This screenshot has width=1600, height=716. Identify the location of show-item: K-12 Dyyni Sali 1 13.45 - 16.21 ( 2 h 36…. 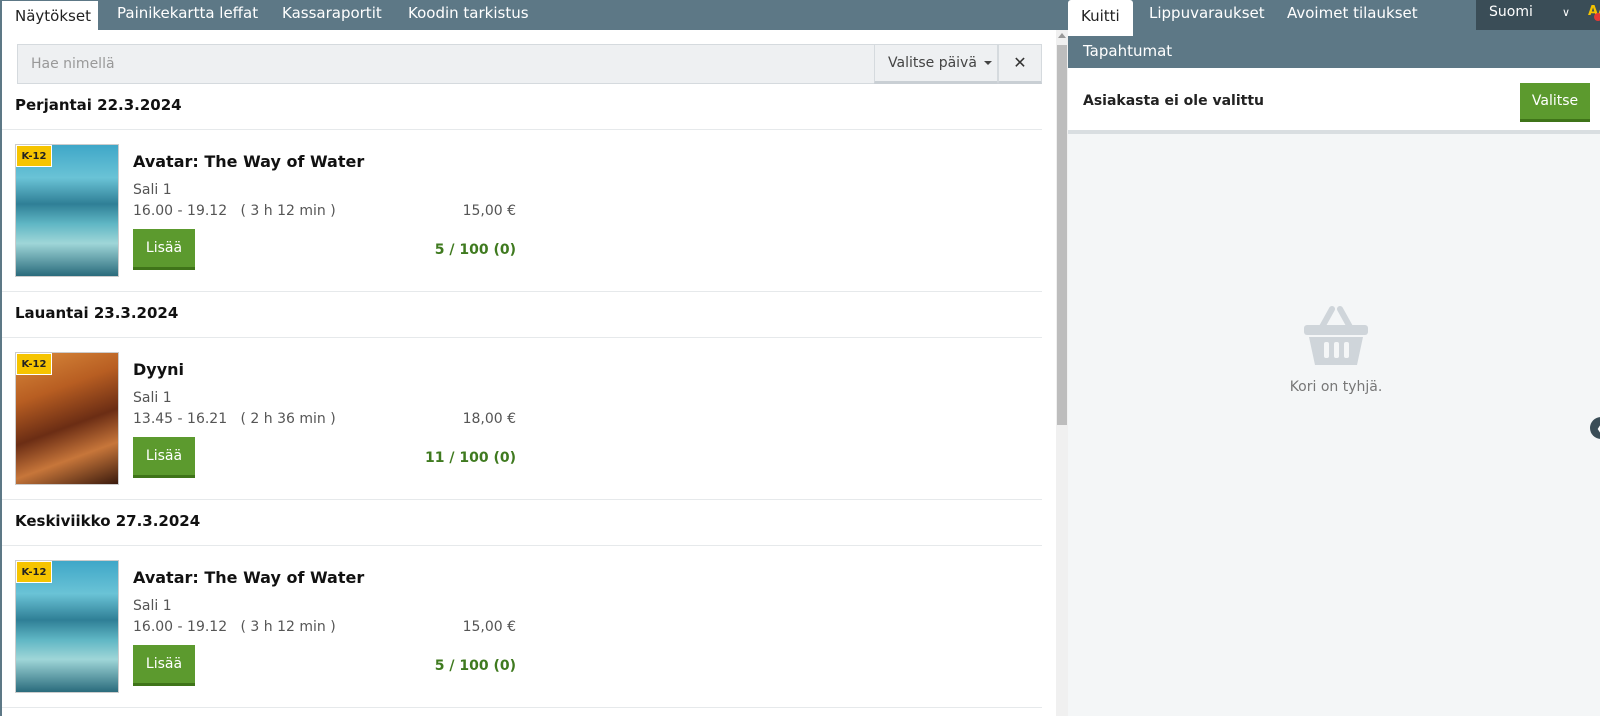
(522, 419).